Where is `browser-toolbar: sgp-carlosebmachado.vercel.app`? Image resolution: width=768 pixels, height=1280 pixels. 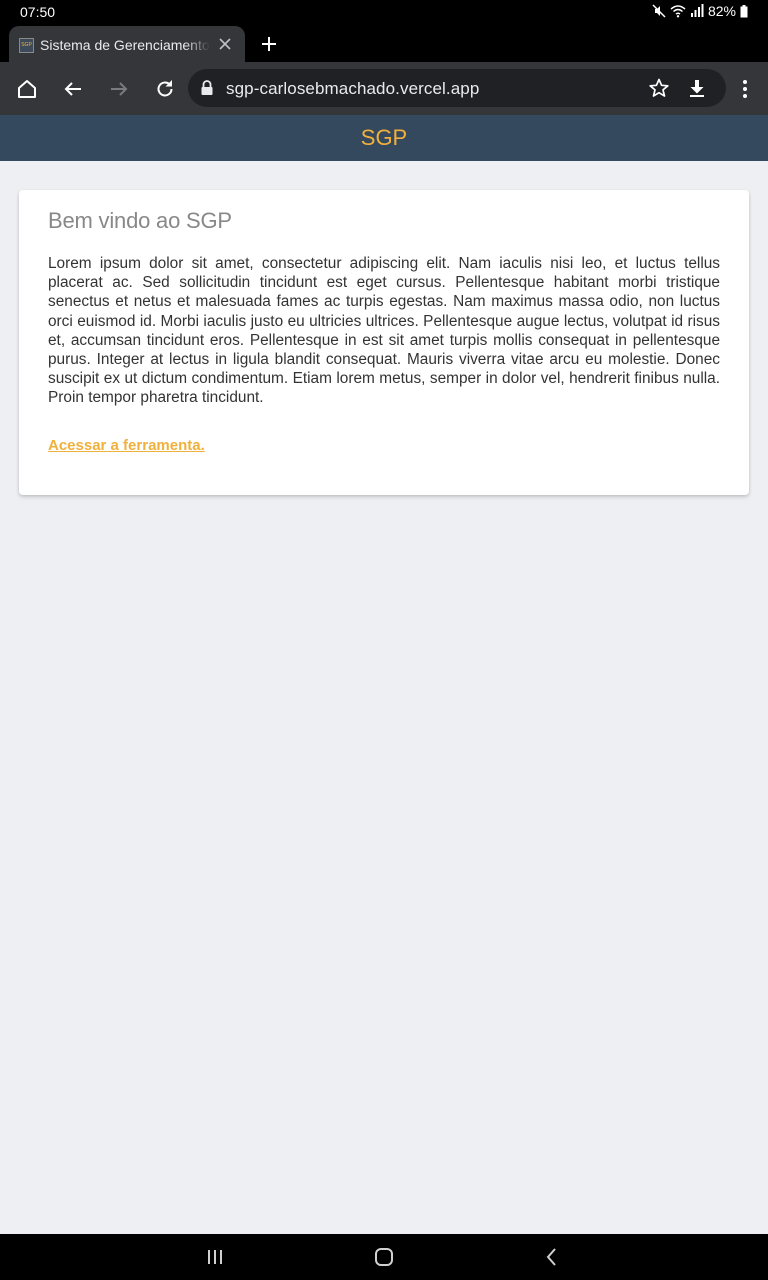
browser-toolbar: sgp-carlosebmachado.vercel.app is located at coordinates (384, 88).